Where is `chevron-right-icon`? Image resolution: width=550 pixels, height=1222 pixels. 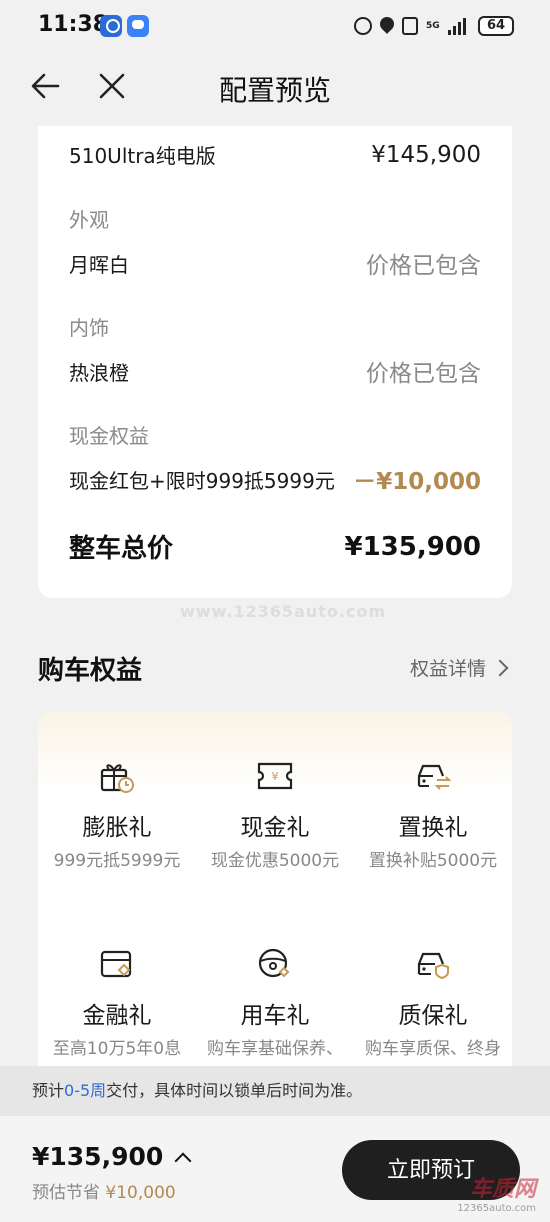
chevron-right-icon is located at coordinates (500, 667).